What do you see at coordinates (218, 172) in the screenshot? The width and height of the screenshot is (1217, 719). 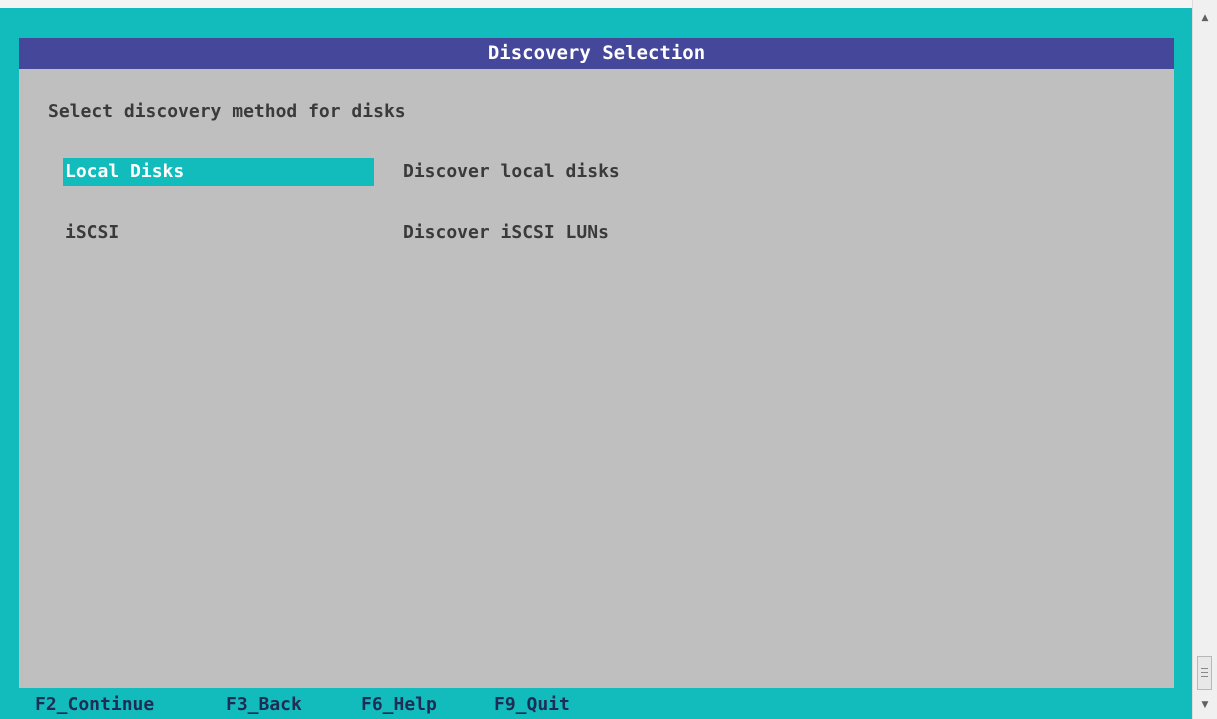 I see `method-name: Local Disks` at bounding box center [218, 172].